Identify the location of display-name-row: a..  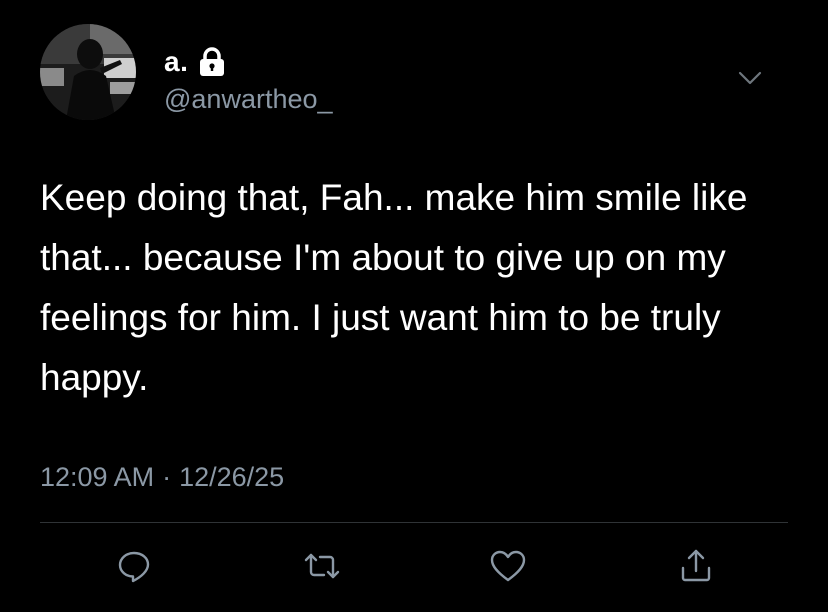
(195, 62).